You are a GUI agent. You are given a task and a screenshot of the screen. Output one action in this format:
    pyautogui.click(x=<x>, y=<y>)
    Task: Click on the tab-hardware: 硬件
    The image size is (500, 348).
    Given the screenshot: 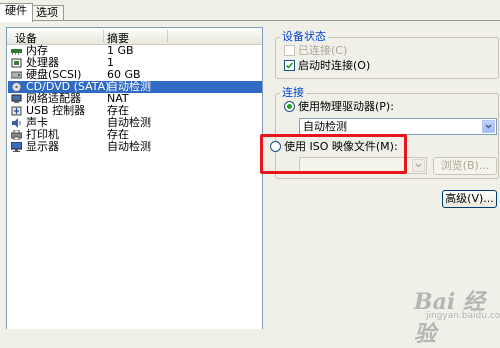 What is the action you would take?
    pyautogui.click(x=16, y=12)
    